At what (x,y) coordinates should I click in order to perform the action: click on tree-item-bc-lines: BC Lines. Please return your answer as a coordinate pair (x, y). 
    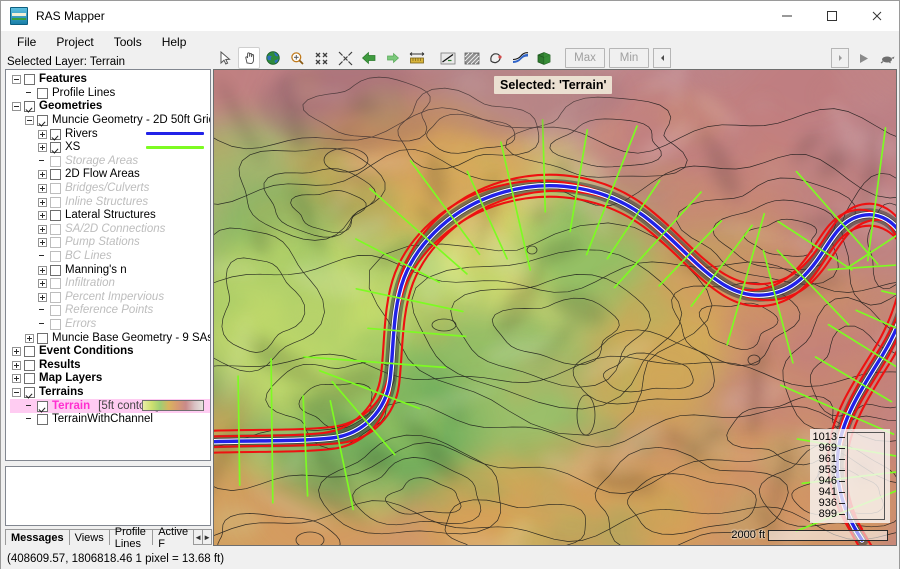
    Looking at the image, I should click on (110, 257).